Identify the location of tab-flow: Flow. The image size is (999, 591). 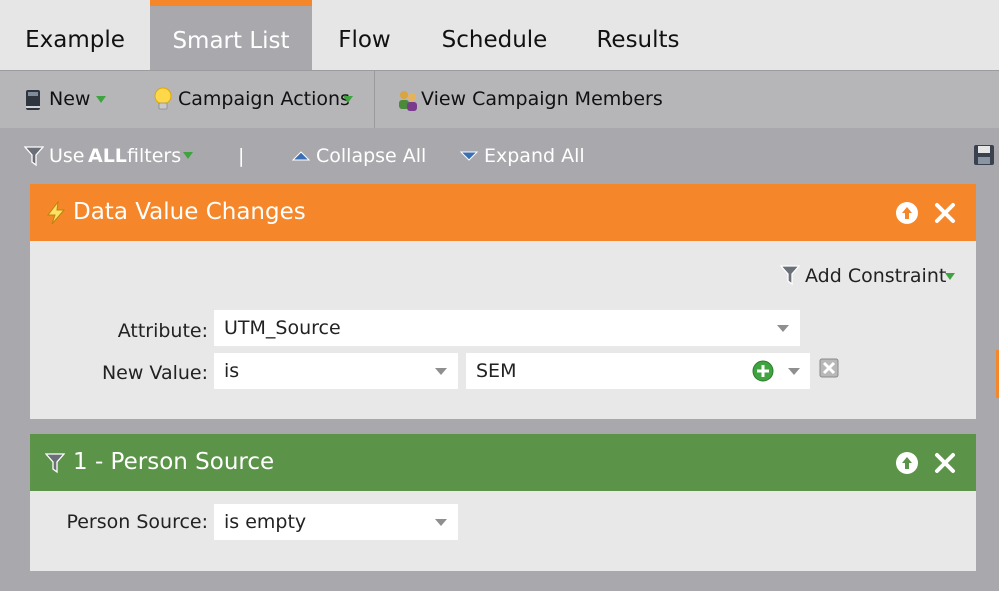
(364, 35).